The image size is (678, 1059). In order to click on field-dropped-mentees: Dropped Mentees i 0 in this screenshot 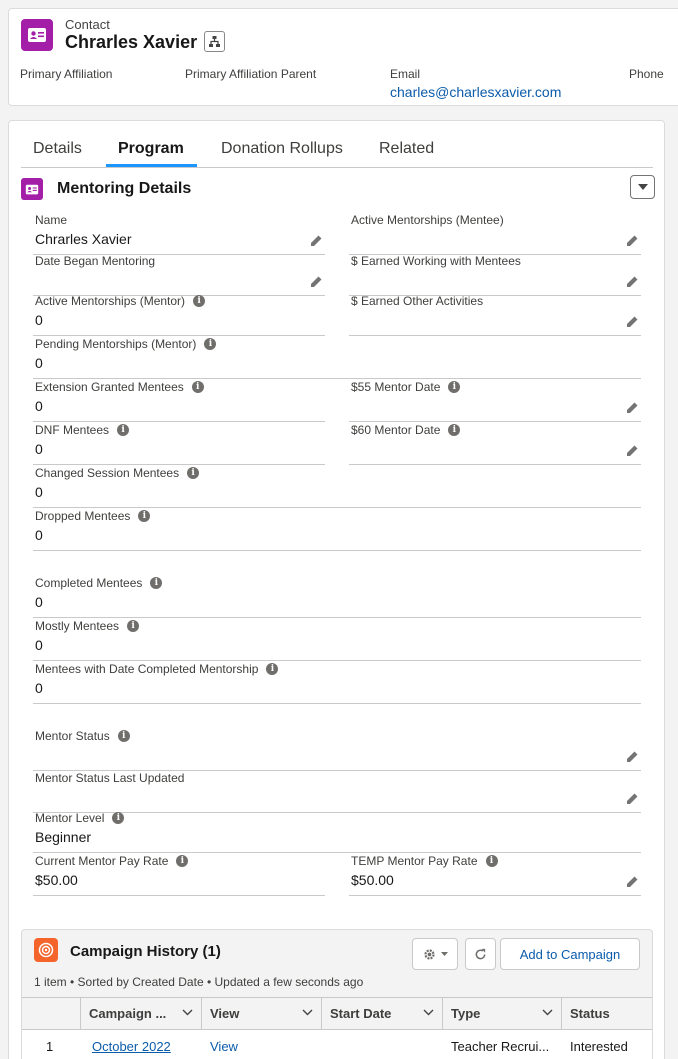, I will do `click(337, 530)`.